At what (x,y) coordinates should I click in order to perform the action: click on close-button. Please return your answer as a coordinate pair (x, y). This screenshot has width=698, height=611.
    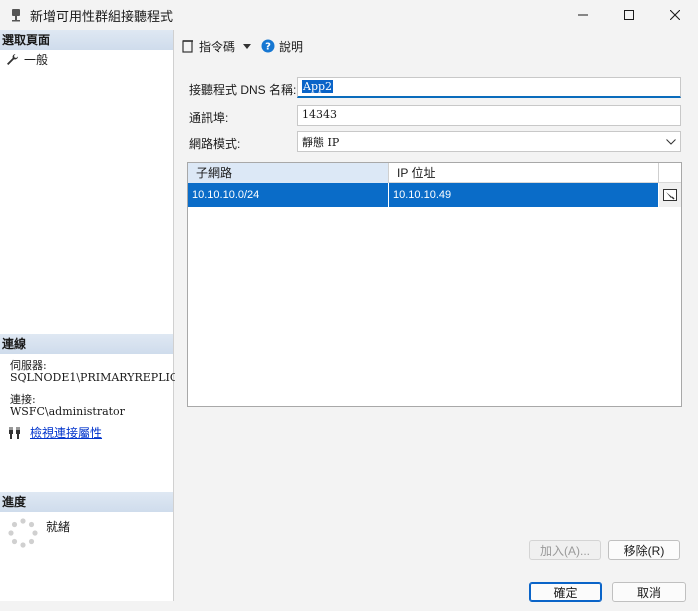
    Looking at the image, I should click on (675, 15).